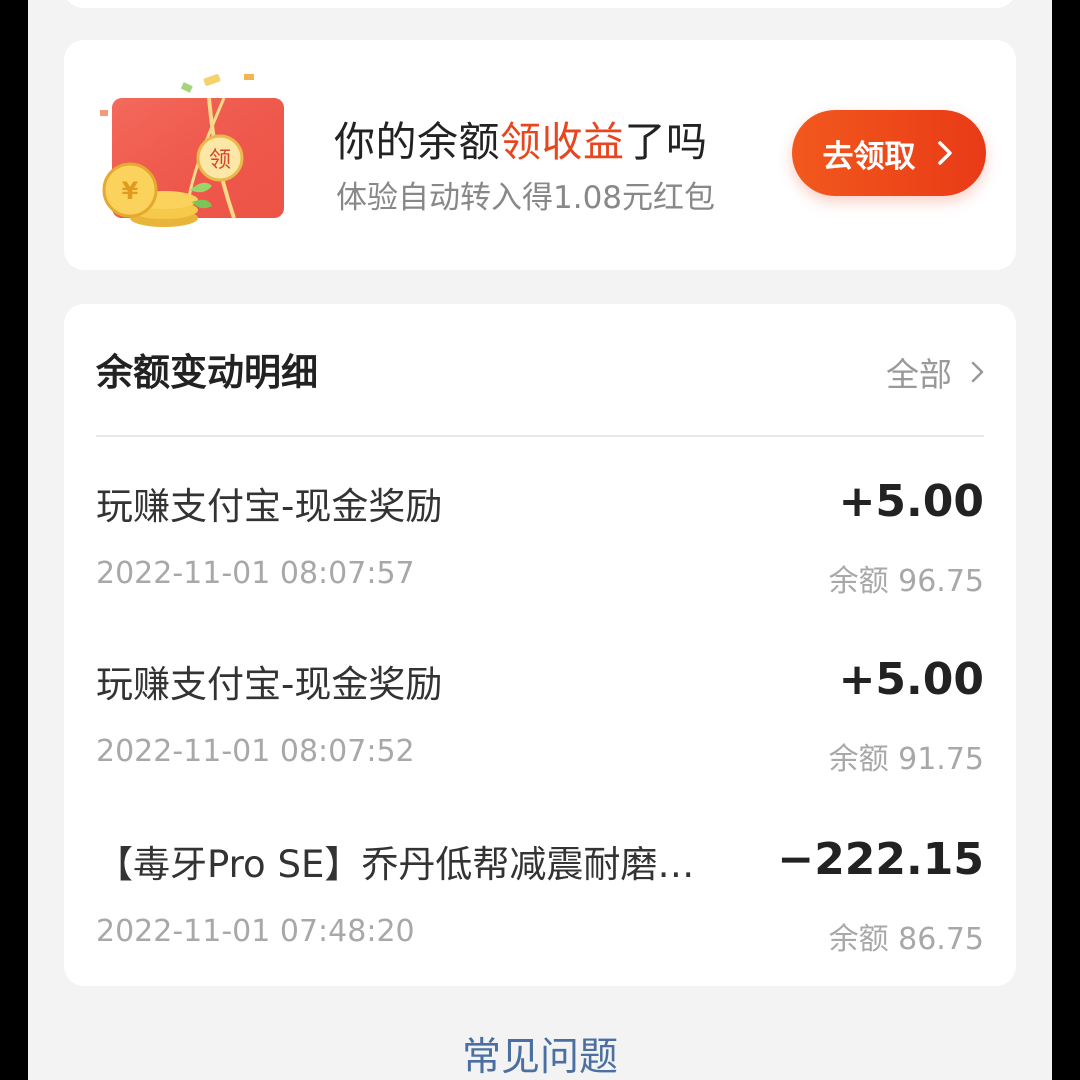 The image size is (1080, 1080). I want to click on claim-button: 去领取, so click(889, 153).